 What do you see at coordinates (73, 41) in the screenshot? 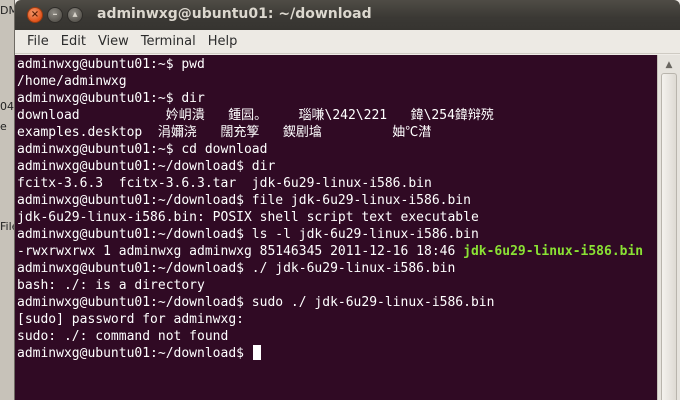
I see `menu-edit: Edit` at bounding box center [73, 41].